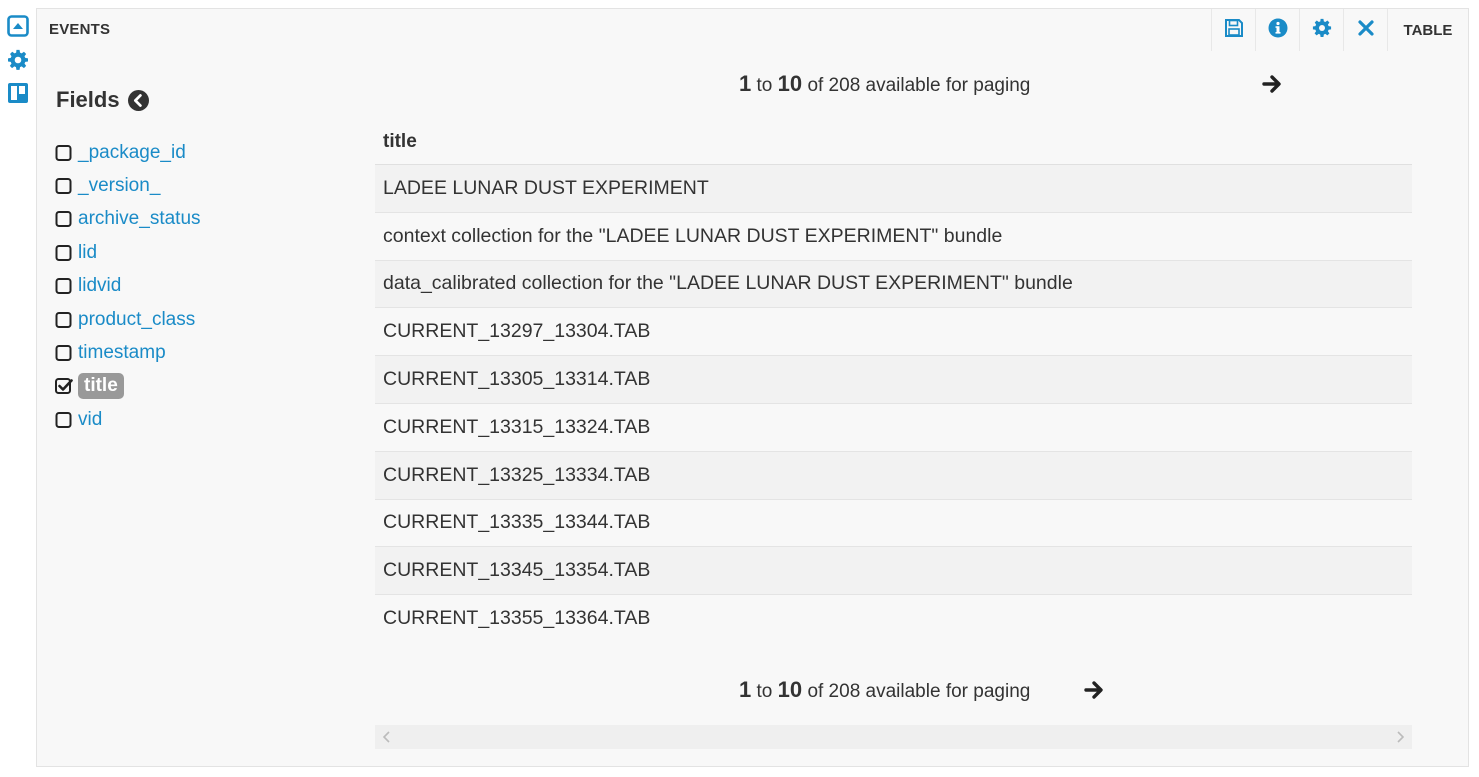 The height and width of the screenshot is (777, 1479). Describe the element at coordinates (88, 99) in the screenshot. I see `fields-title: Fields` at that location.